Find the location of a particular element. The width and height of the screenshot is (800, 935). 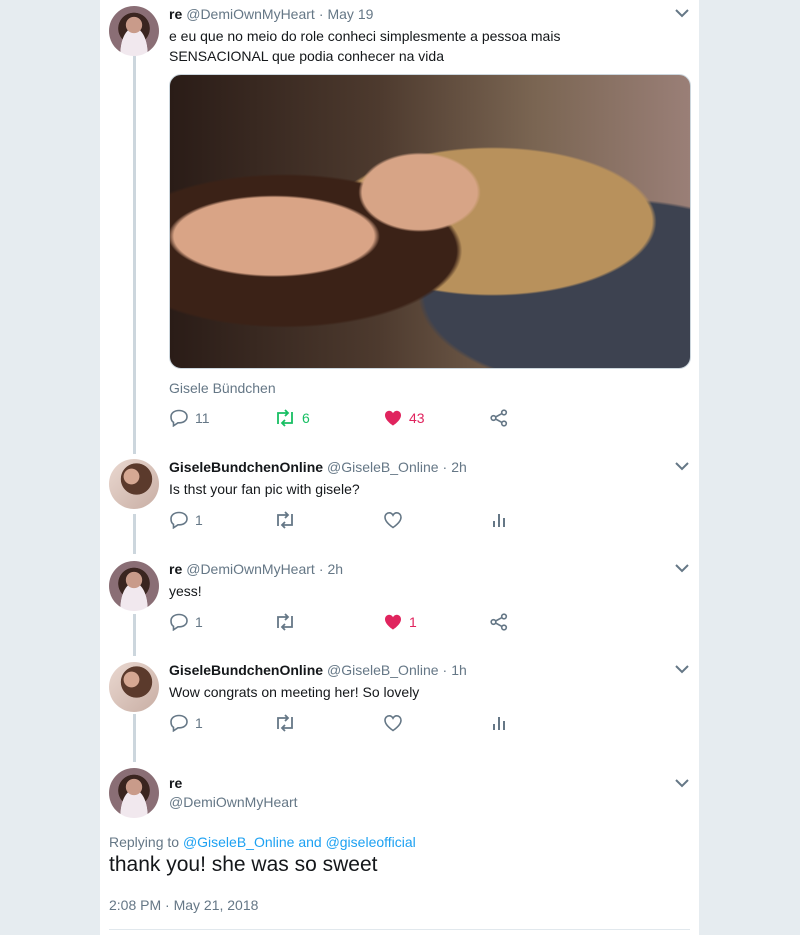

main-tweet-text: thank you! she was so sweet is located at coordinates (243, 864).